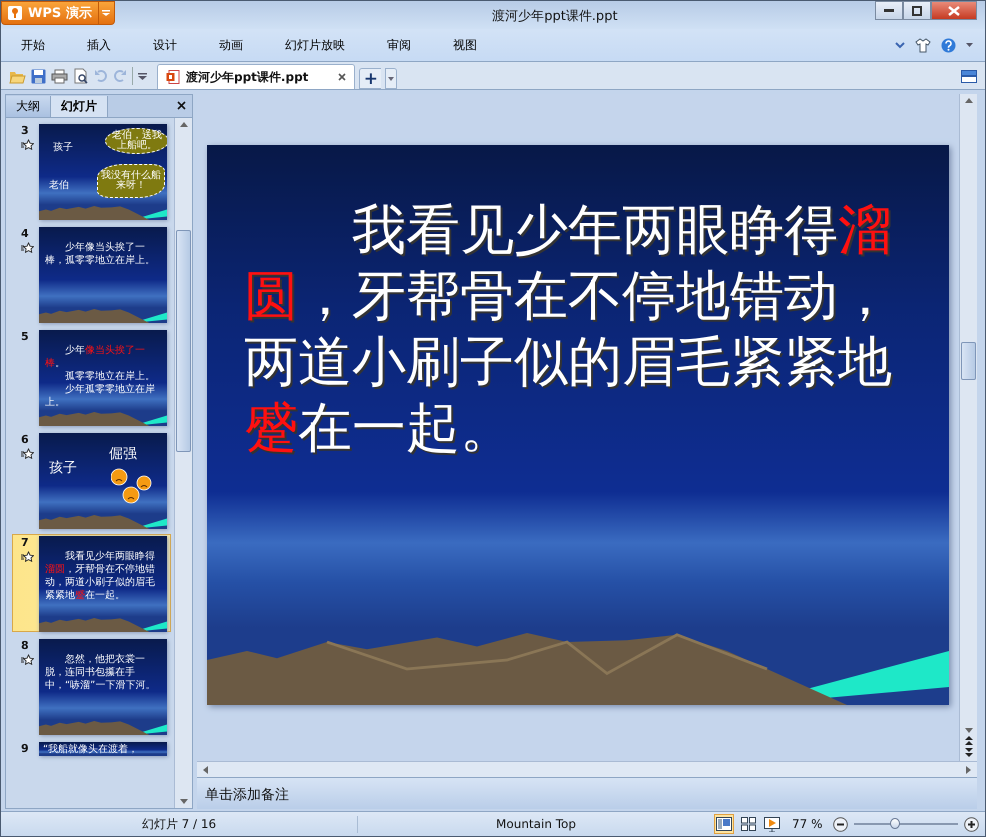  What do you see at coordinates (60, 13) in the screenshot?
I see `app-name: WPS 演示` at bounding box center [60, 13].